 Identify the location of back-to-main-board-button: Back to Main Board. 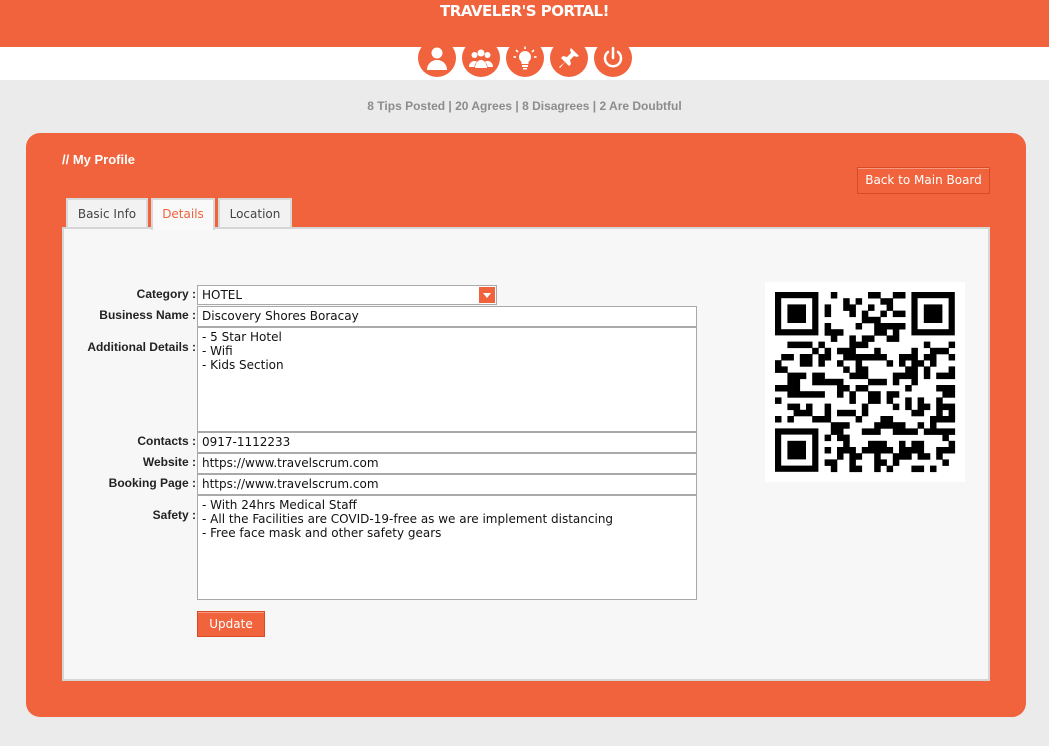
(923, 180).